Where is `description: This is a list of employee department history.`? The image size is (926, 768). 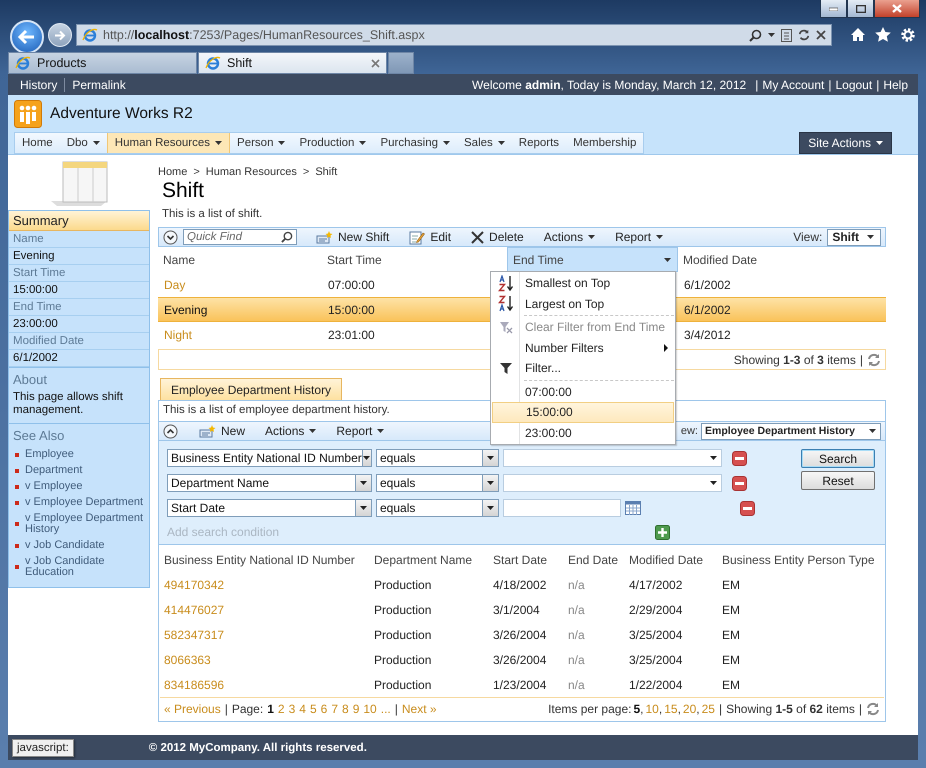 description: This is a list of employee department history. is located at coordinates (276, 410).